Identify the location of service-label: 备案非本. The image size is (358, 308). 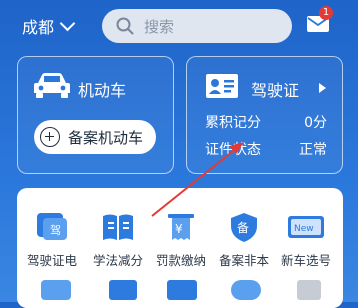
(243, 260).